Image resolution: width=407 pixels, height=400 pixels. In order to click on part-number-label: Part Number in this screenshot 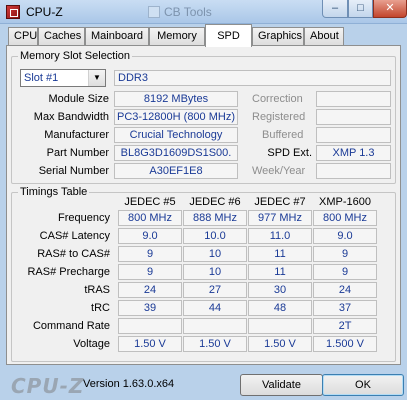, I will do `click(77, 153)`.